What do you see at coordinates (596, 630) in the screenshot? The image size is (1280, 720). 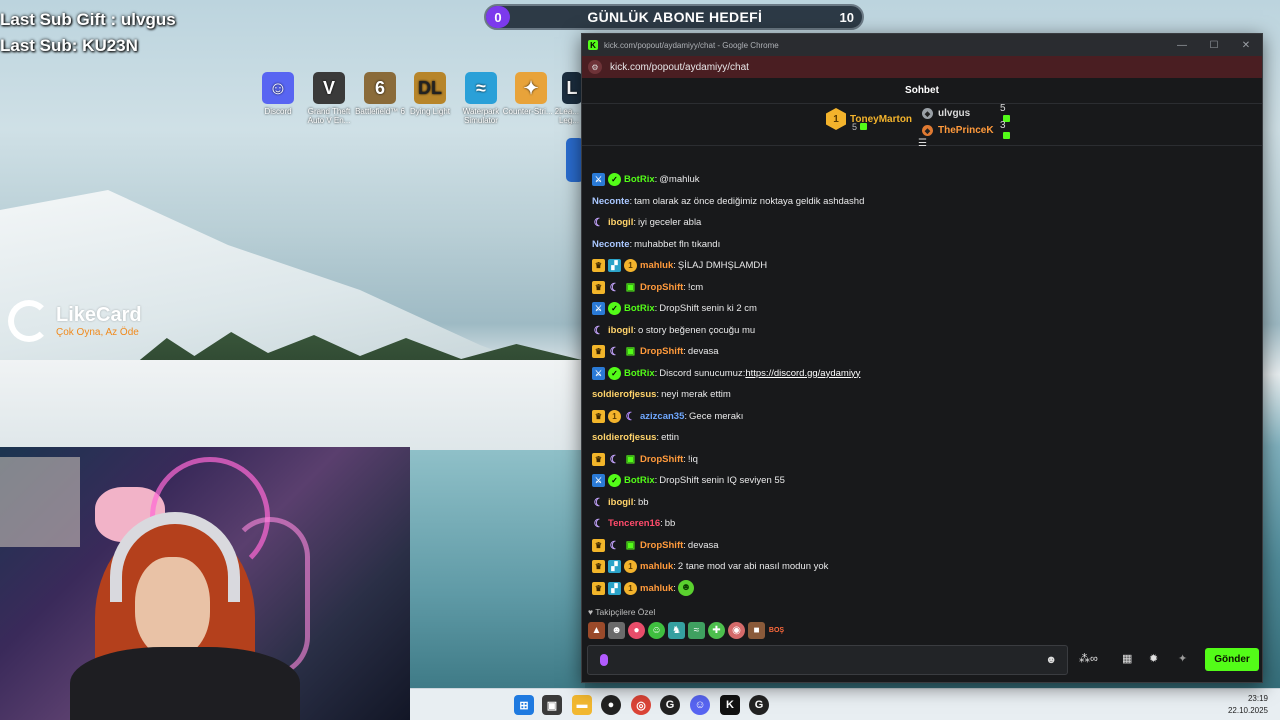 I see `emote-1: ▲` at bounding box center [596, 630].